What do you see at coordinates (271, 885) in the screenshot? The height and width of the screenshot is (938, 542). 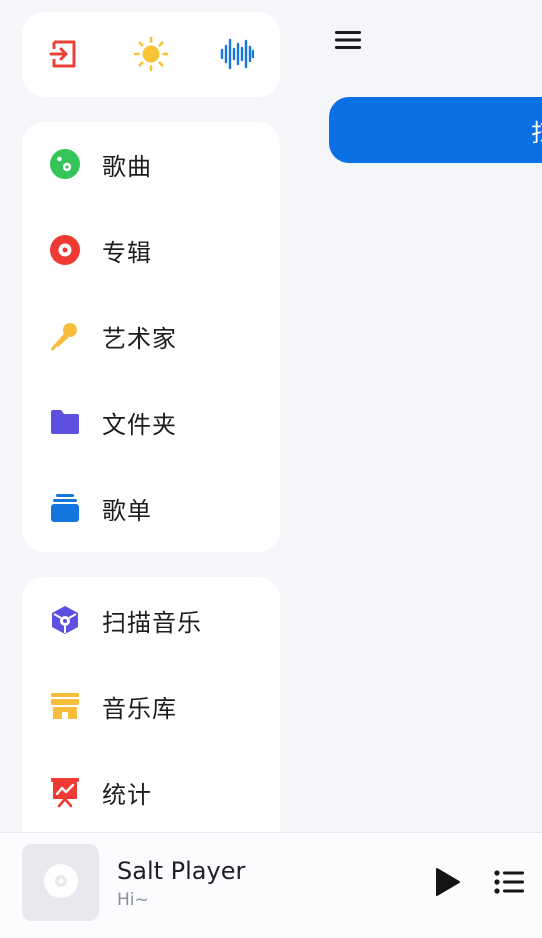 I see `now-playing-bar: Salt Player Hi~` at bounding box center [271, 885].